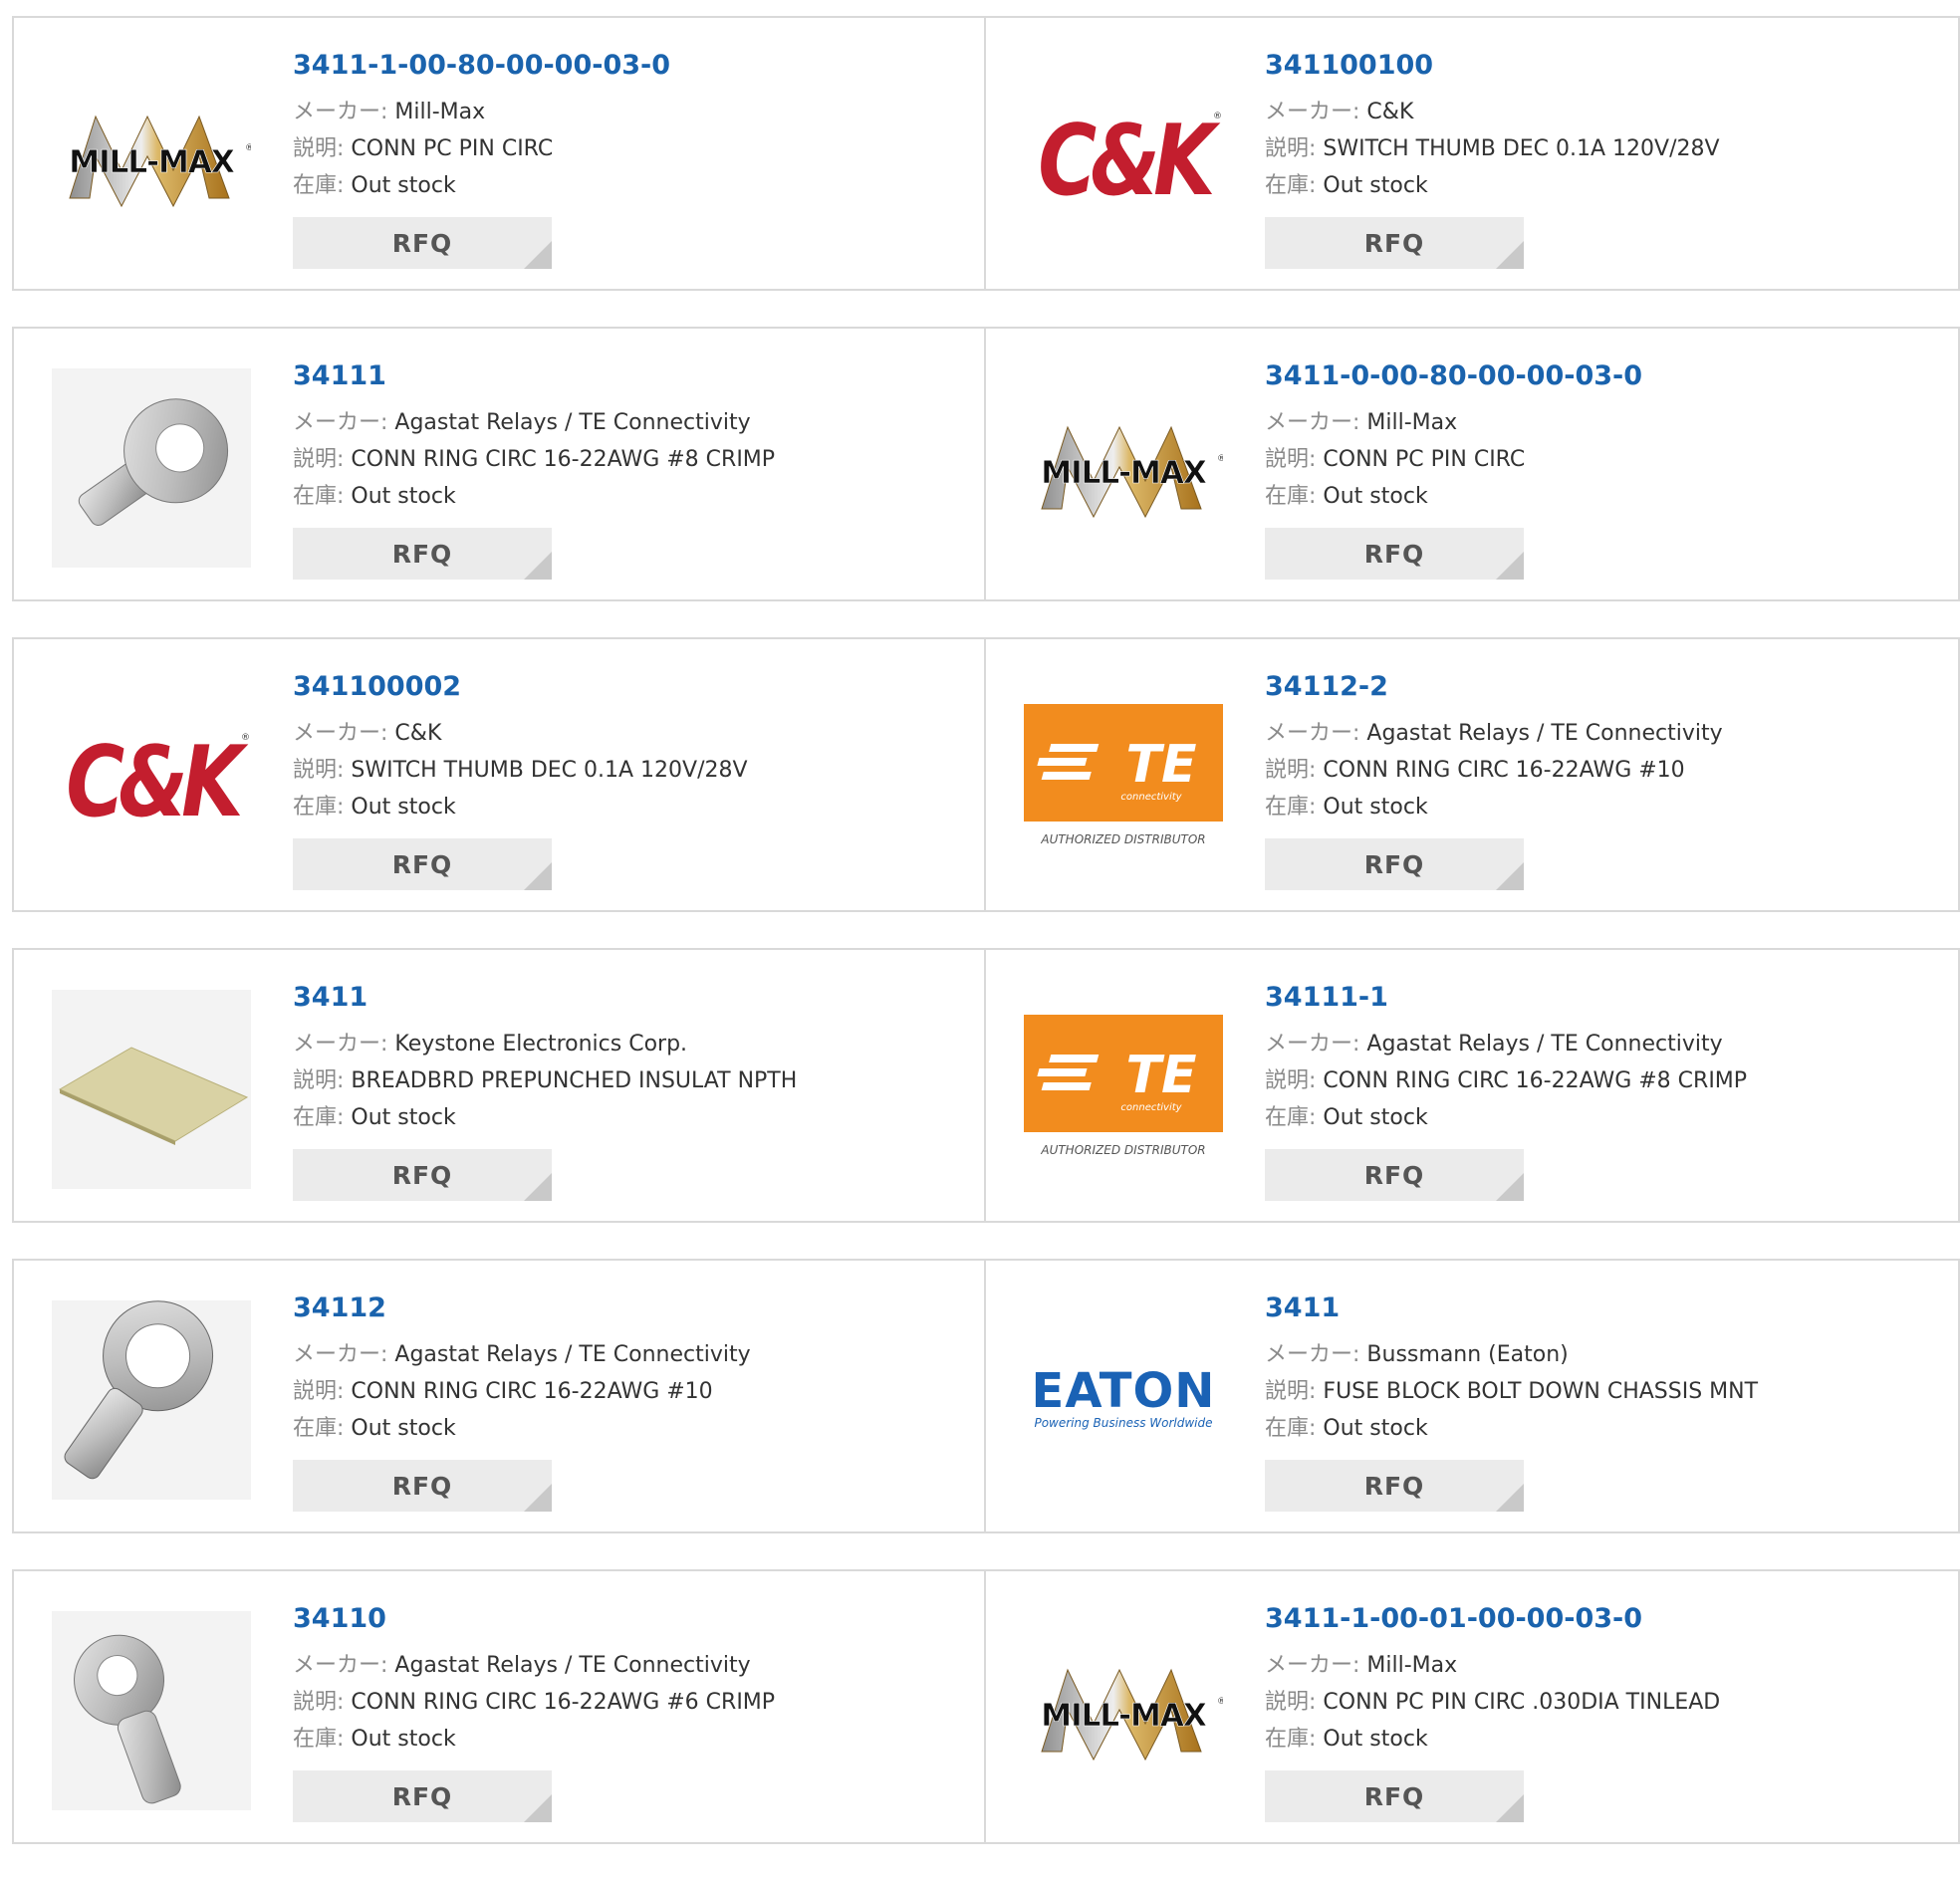 This screenshot has height=1880, width=1960. Describe the element at coordinates (440, 112) in the screenshot. I see `manufacturer-value: Mill-Max` at that location.